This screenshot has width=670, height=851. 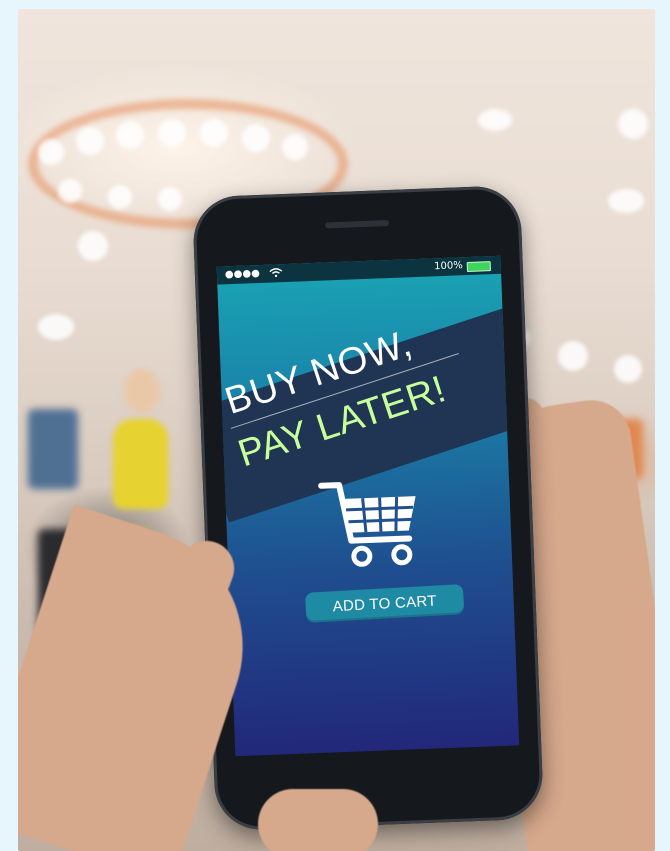 I want to click on signal-icon: ●●●●, so click(x=242, y=274).